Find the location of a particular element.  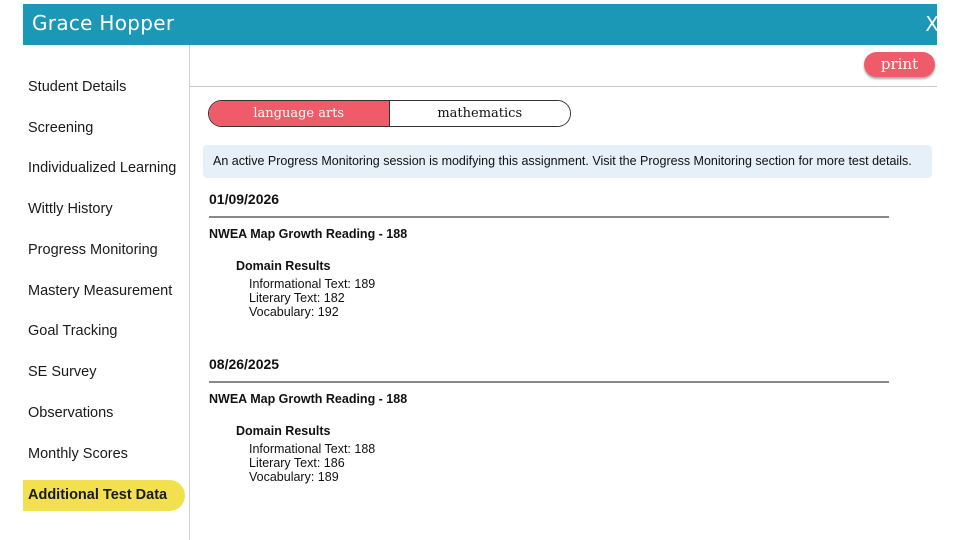

sidebar-item-individualized-learning: Individualized Learning is located at coordinates (104, 168).